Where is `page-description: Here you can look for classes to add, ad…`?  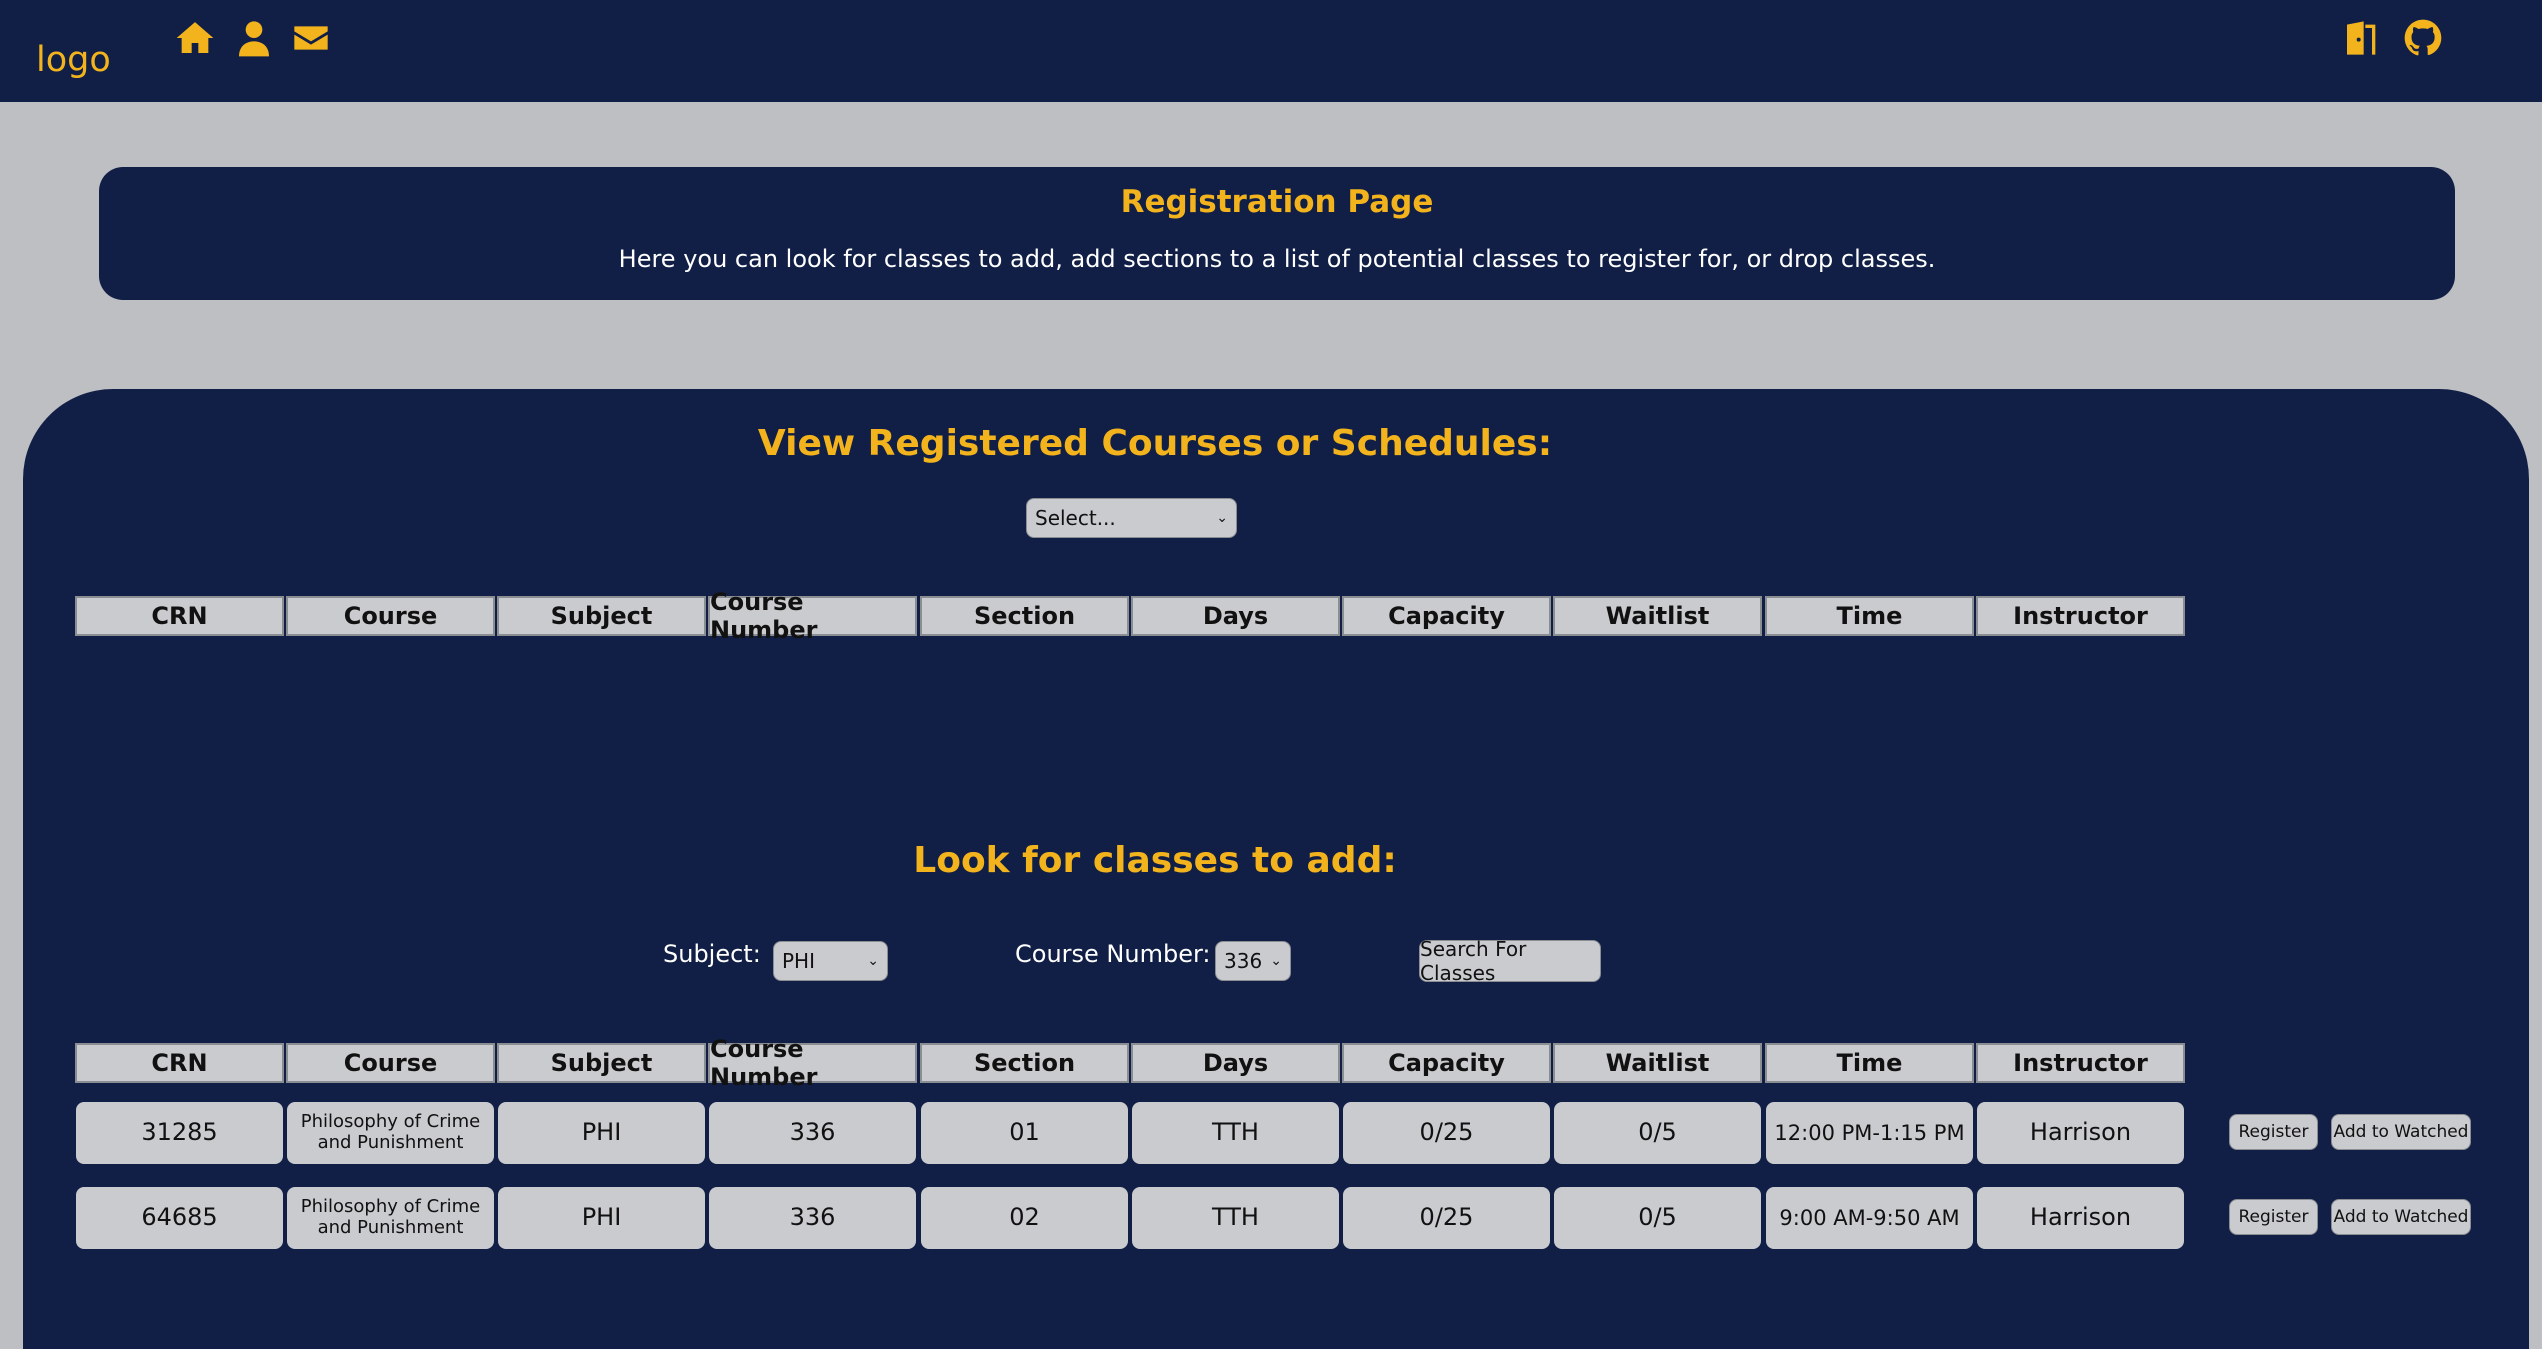 page-description: Here you can look for classes to add, ad… is located at coordinates (1277, 259).